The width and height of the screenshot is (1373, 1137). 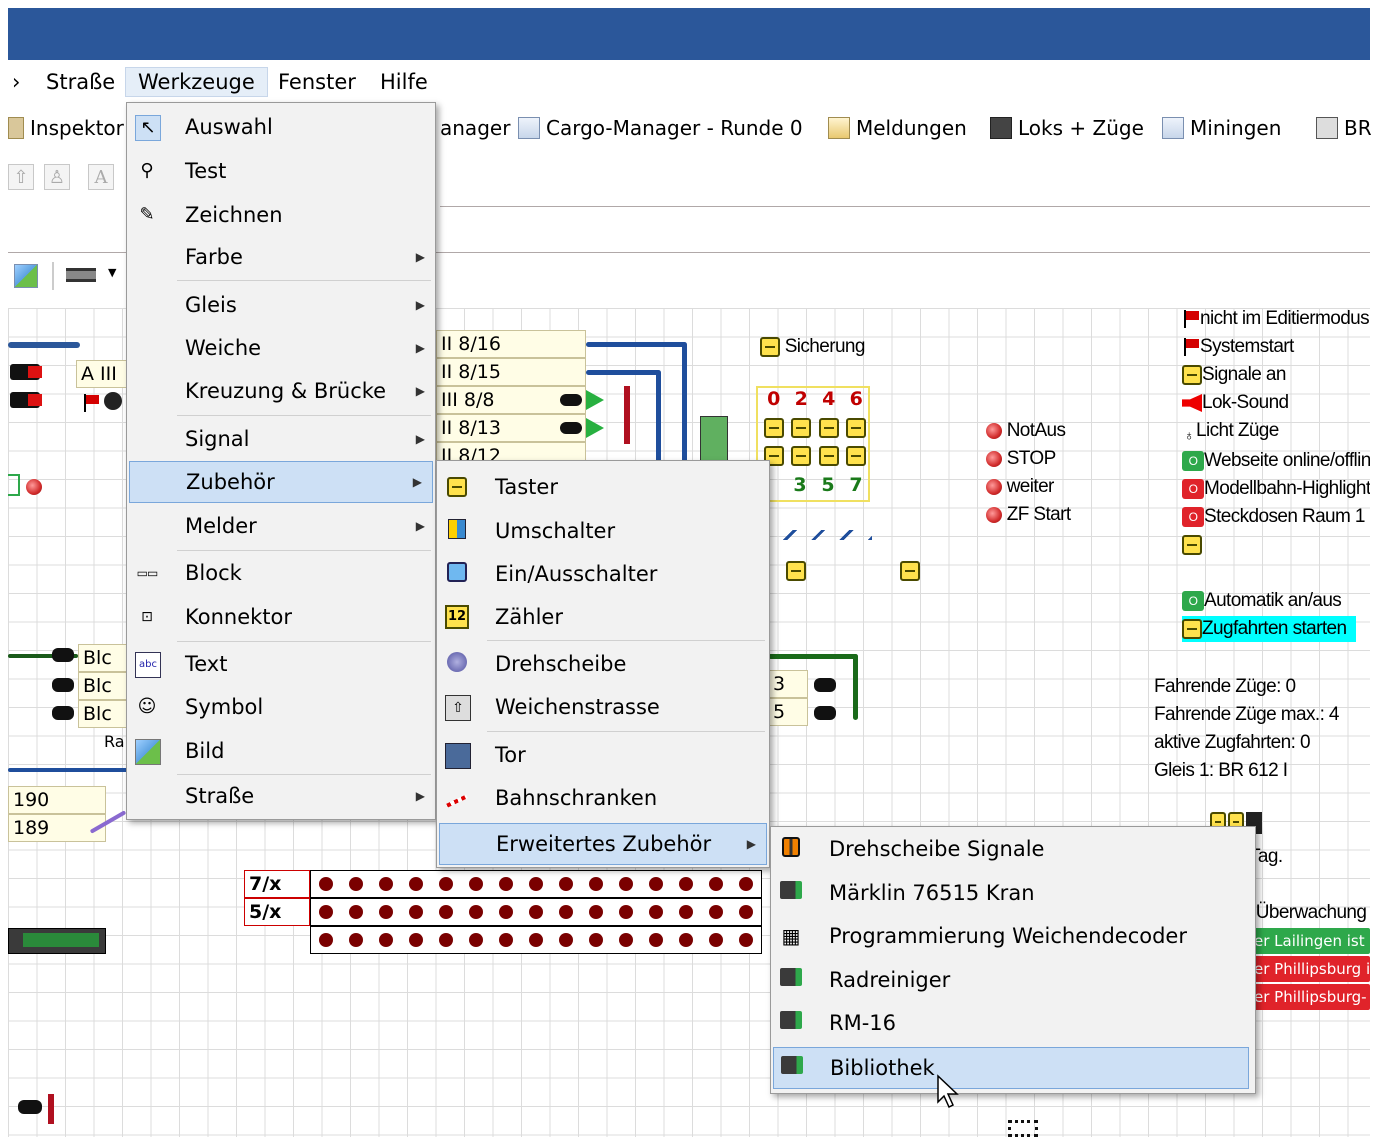 What do you see at coordinates (281, 439) in the screenshot?
I see `menu-signal: Signal ▶` at bounding box center [281, 439].